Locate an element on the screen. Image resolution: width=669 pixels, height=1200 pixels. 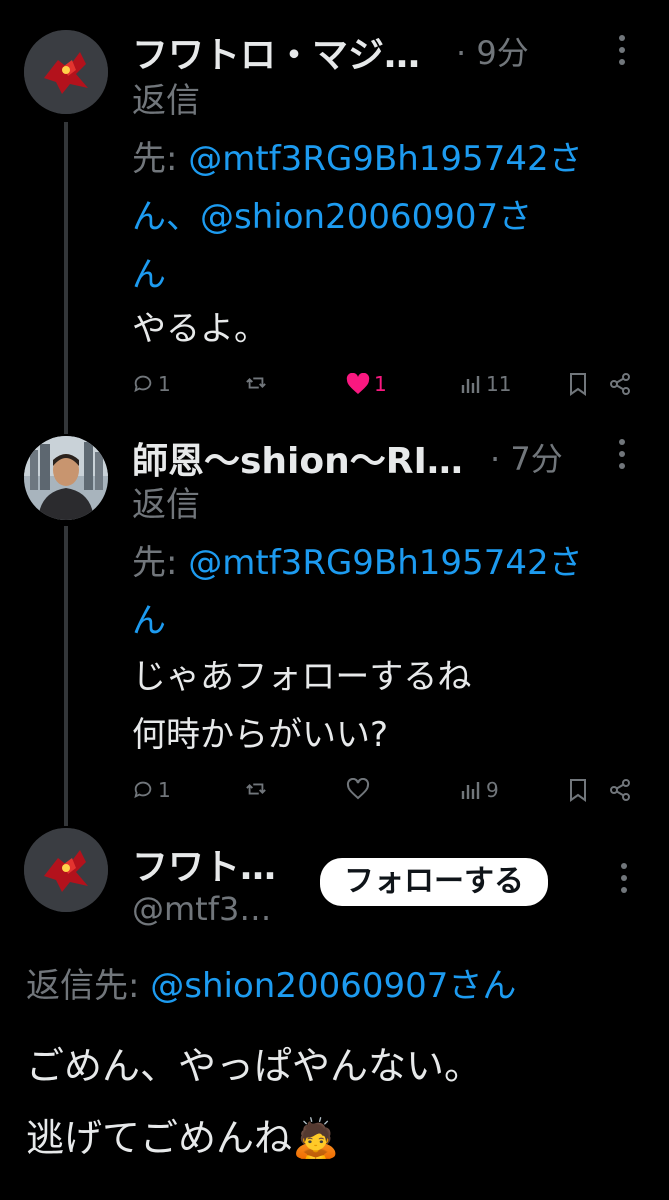
heart-icon is located at coordinates (358, 789).